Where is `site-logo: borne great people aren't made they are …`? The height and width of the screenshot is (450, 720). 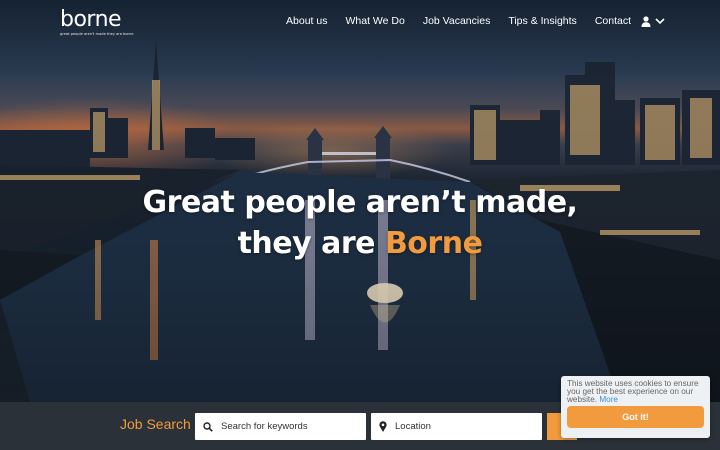 site-logo: borne great people aren't made they are … is located at coordinates (96, 22).